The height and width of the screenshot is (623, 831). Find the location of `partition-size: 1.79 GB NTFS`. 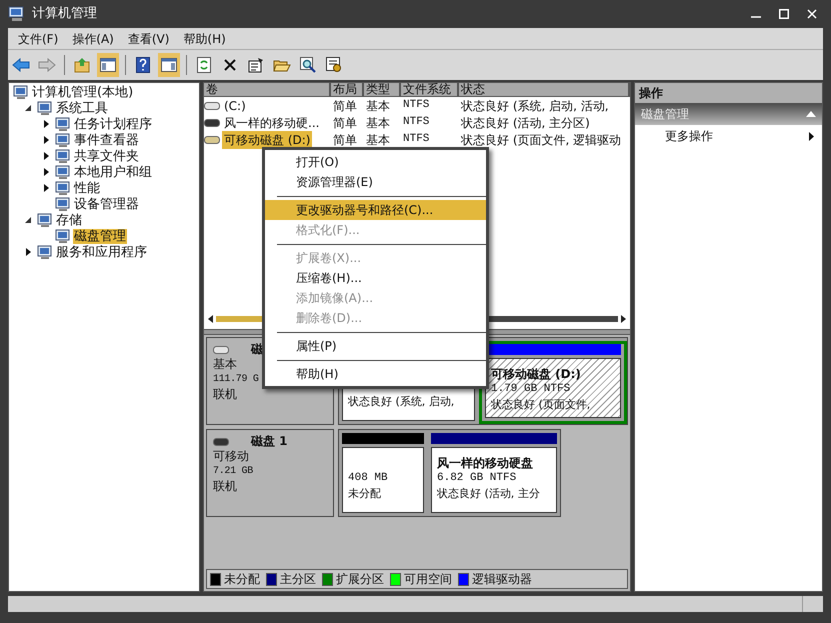

partition-size: 1.79 GB NTFS is located at coordinates (531, 389).